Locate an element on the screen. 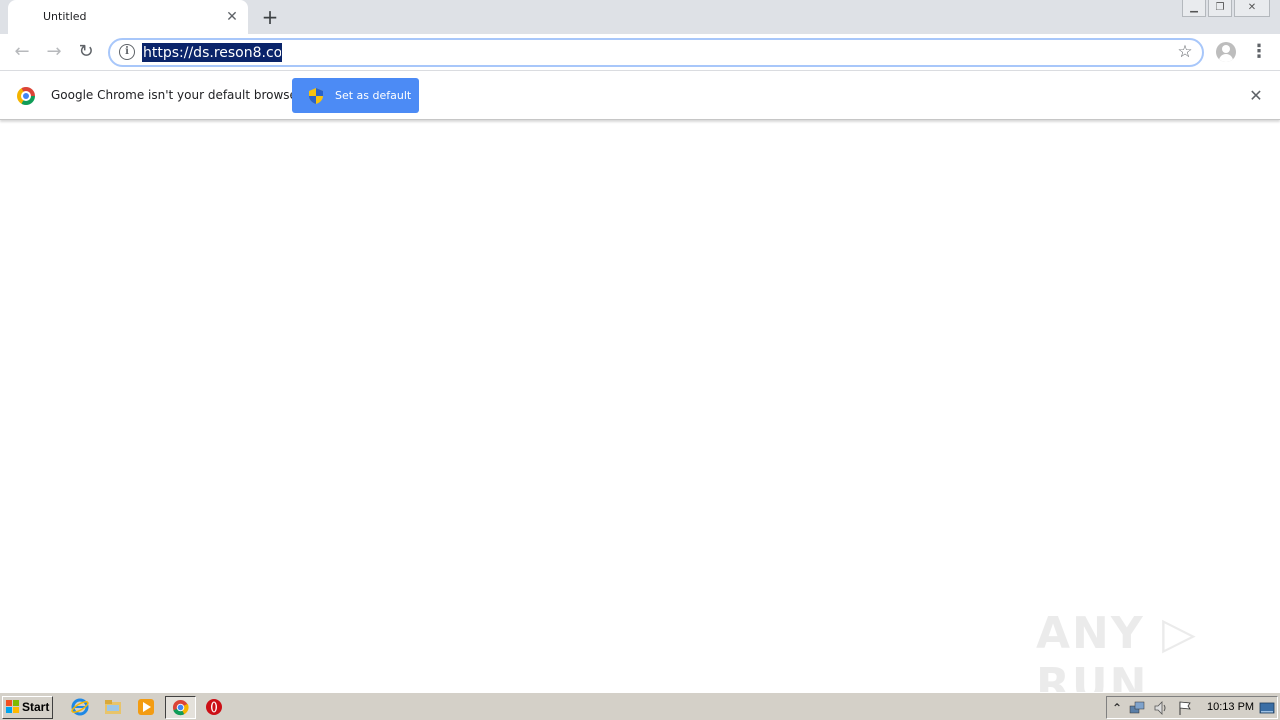 The height and width of the screenshot is (720, 1280). media-player-icon is located at coordinates (146, 707).